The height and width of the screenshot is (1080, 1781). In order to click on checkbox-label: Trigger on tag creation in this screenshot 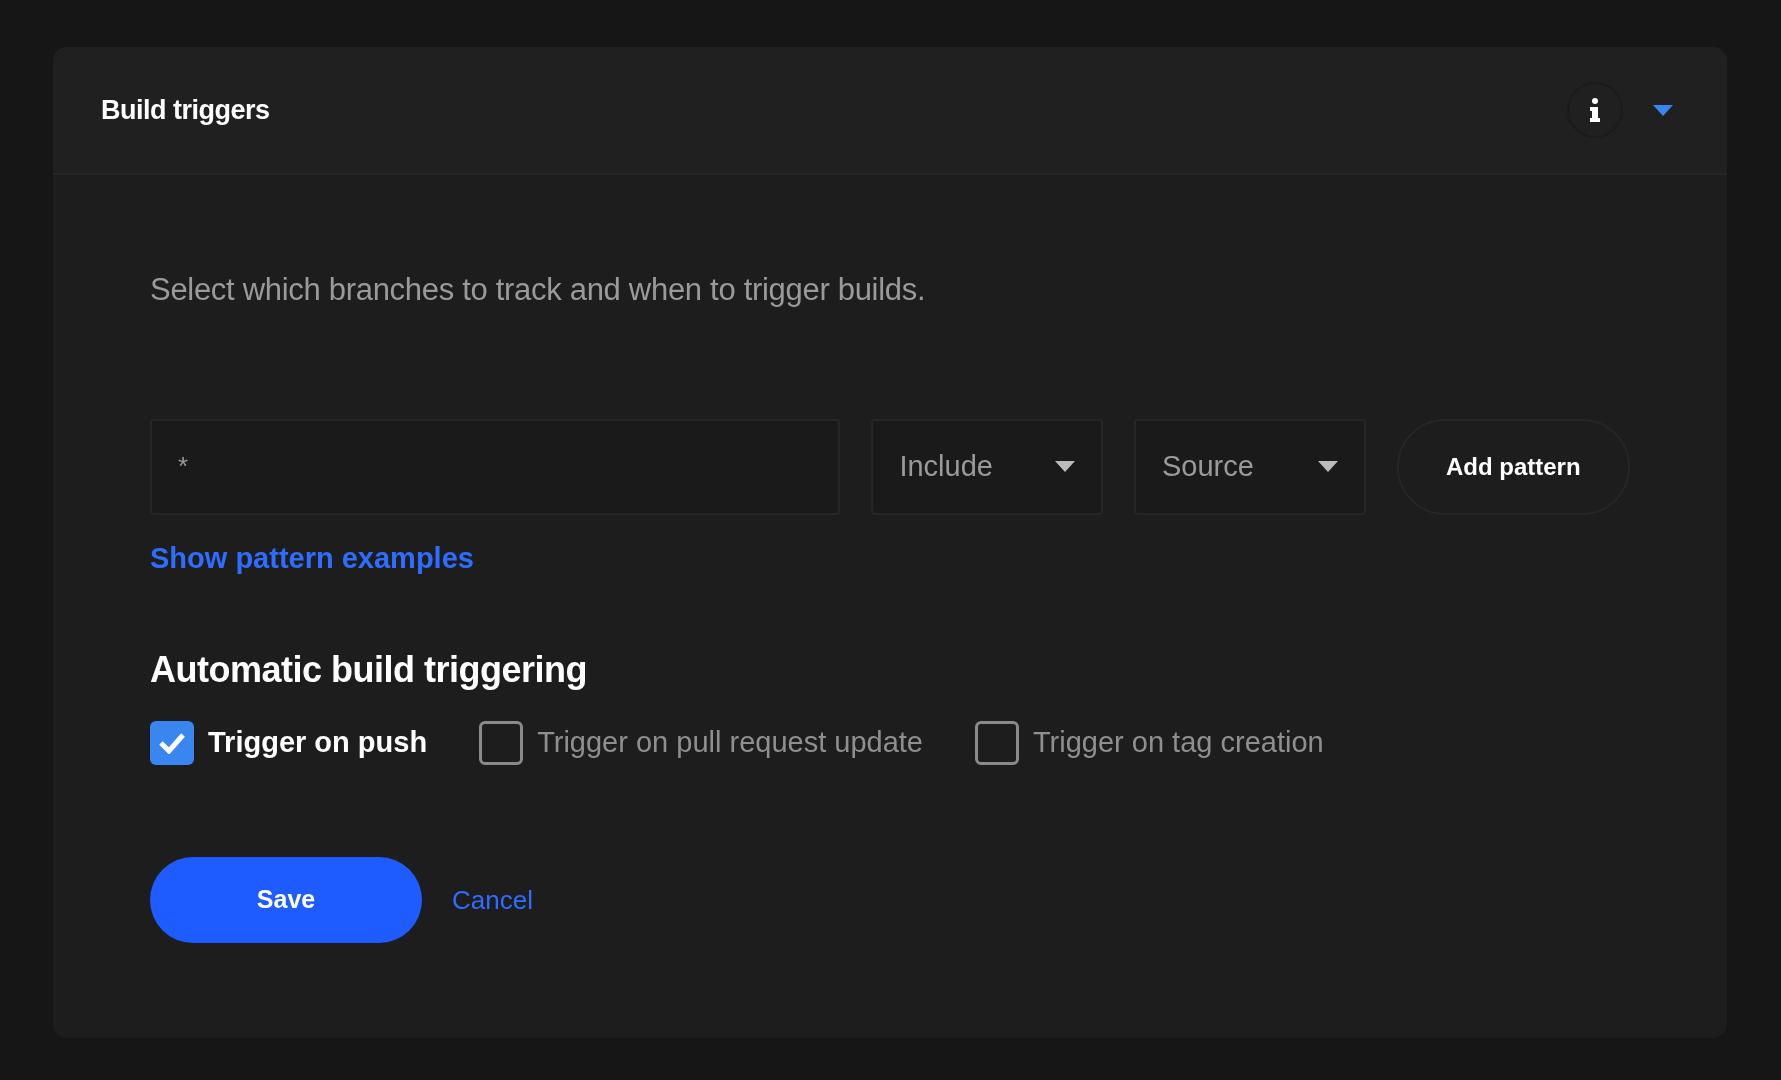, I will do `click(1178, 743)`.